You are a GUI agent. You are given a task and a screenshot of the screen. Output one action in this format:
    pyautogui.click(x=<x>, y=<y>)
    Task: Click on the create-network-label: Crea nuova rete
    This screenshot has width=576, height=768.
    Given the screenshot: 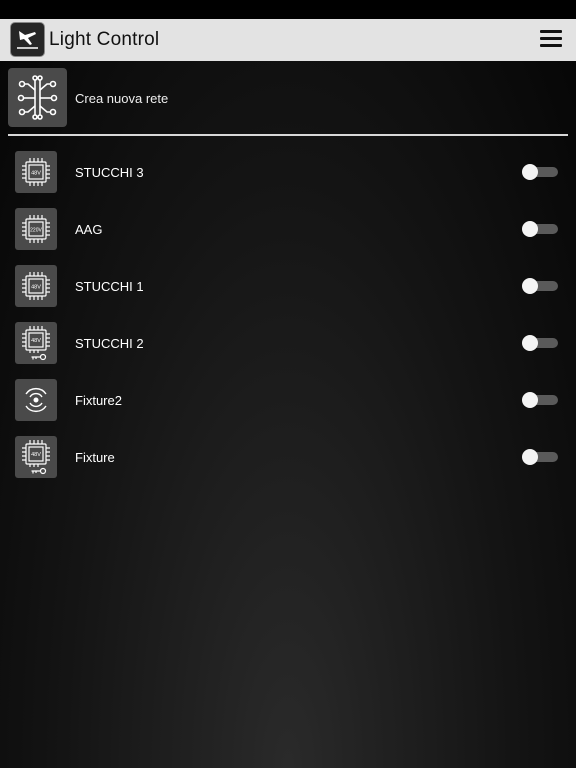 What is the action you would take?
    pyautogui.click(x=122, y=98)
    